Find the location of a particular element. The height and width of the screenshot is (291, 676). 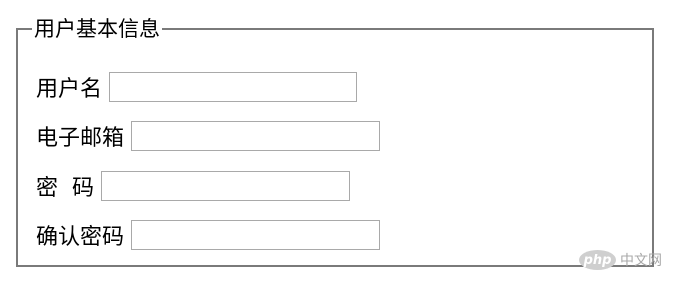

watermark-text: 中文网 is located at coordinates (641, 261).